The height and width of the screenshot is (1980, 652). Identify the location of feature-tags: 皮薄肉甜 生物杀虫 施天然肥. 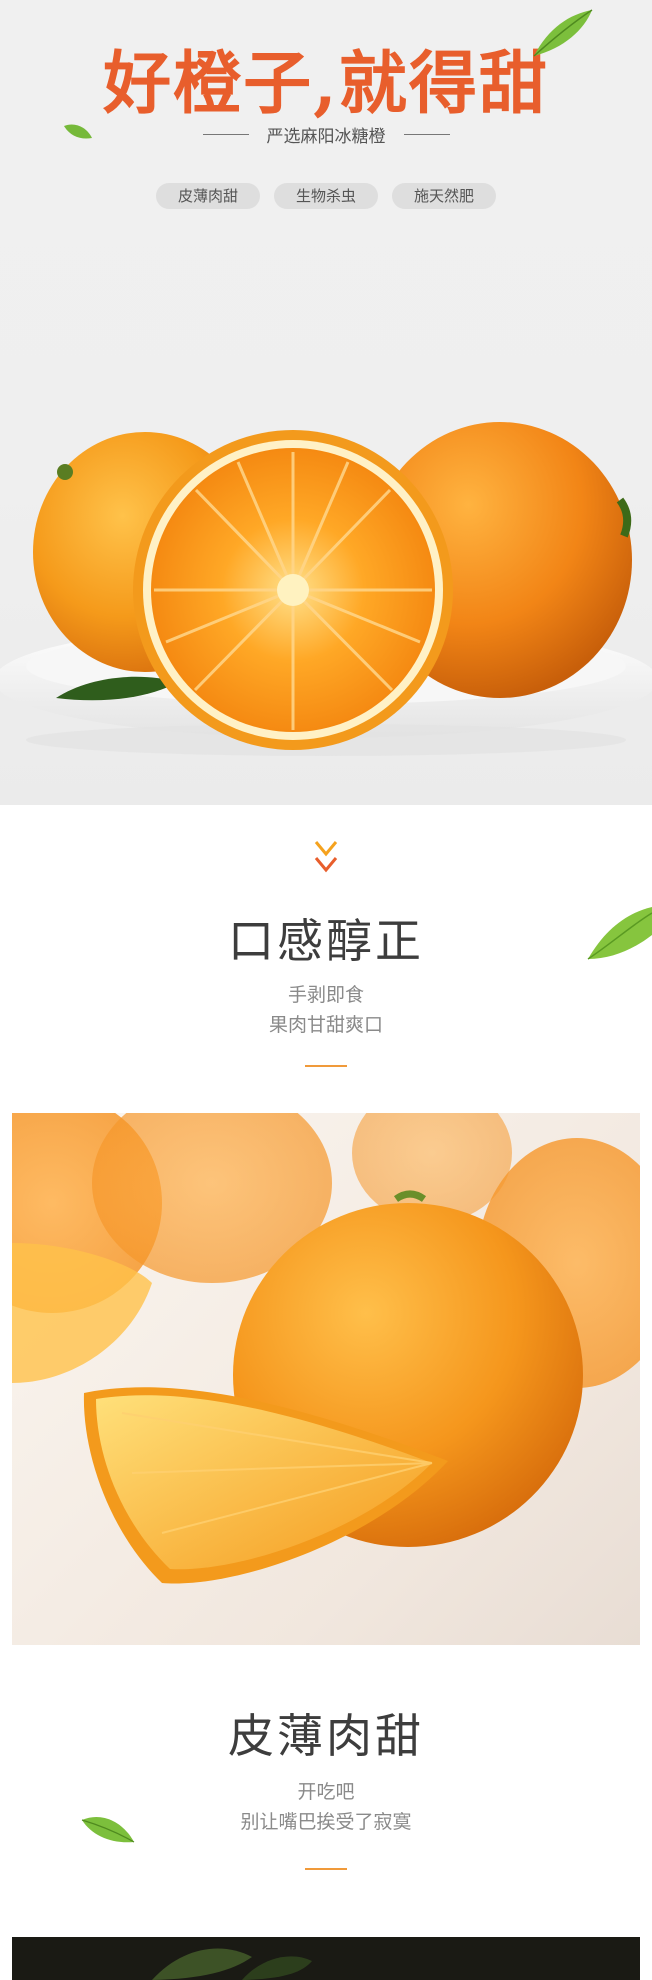
(326, 196).